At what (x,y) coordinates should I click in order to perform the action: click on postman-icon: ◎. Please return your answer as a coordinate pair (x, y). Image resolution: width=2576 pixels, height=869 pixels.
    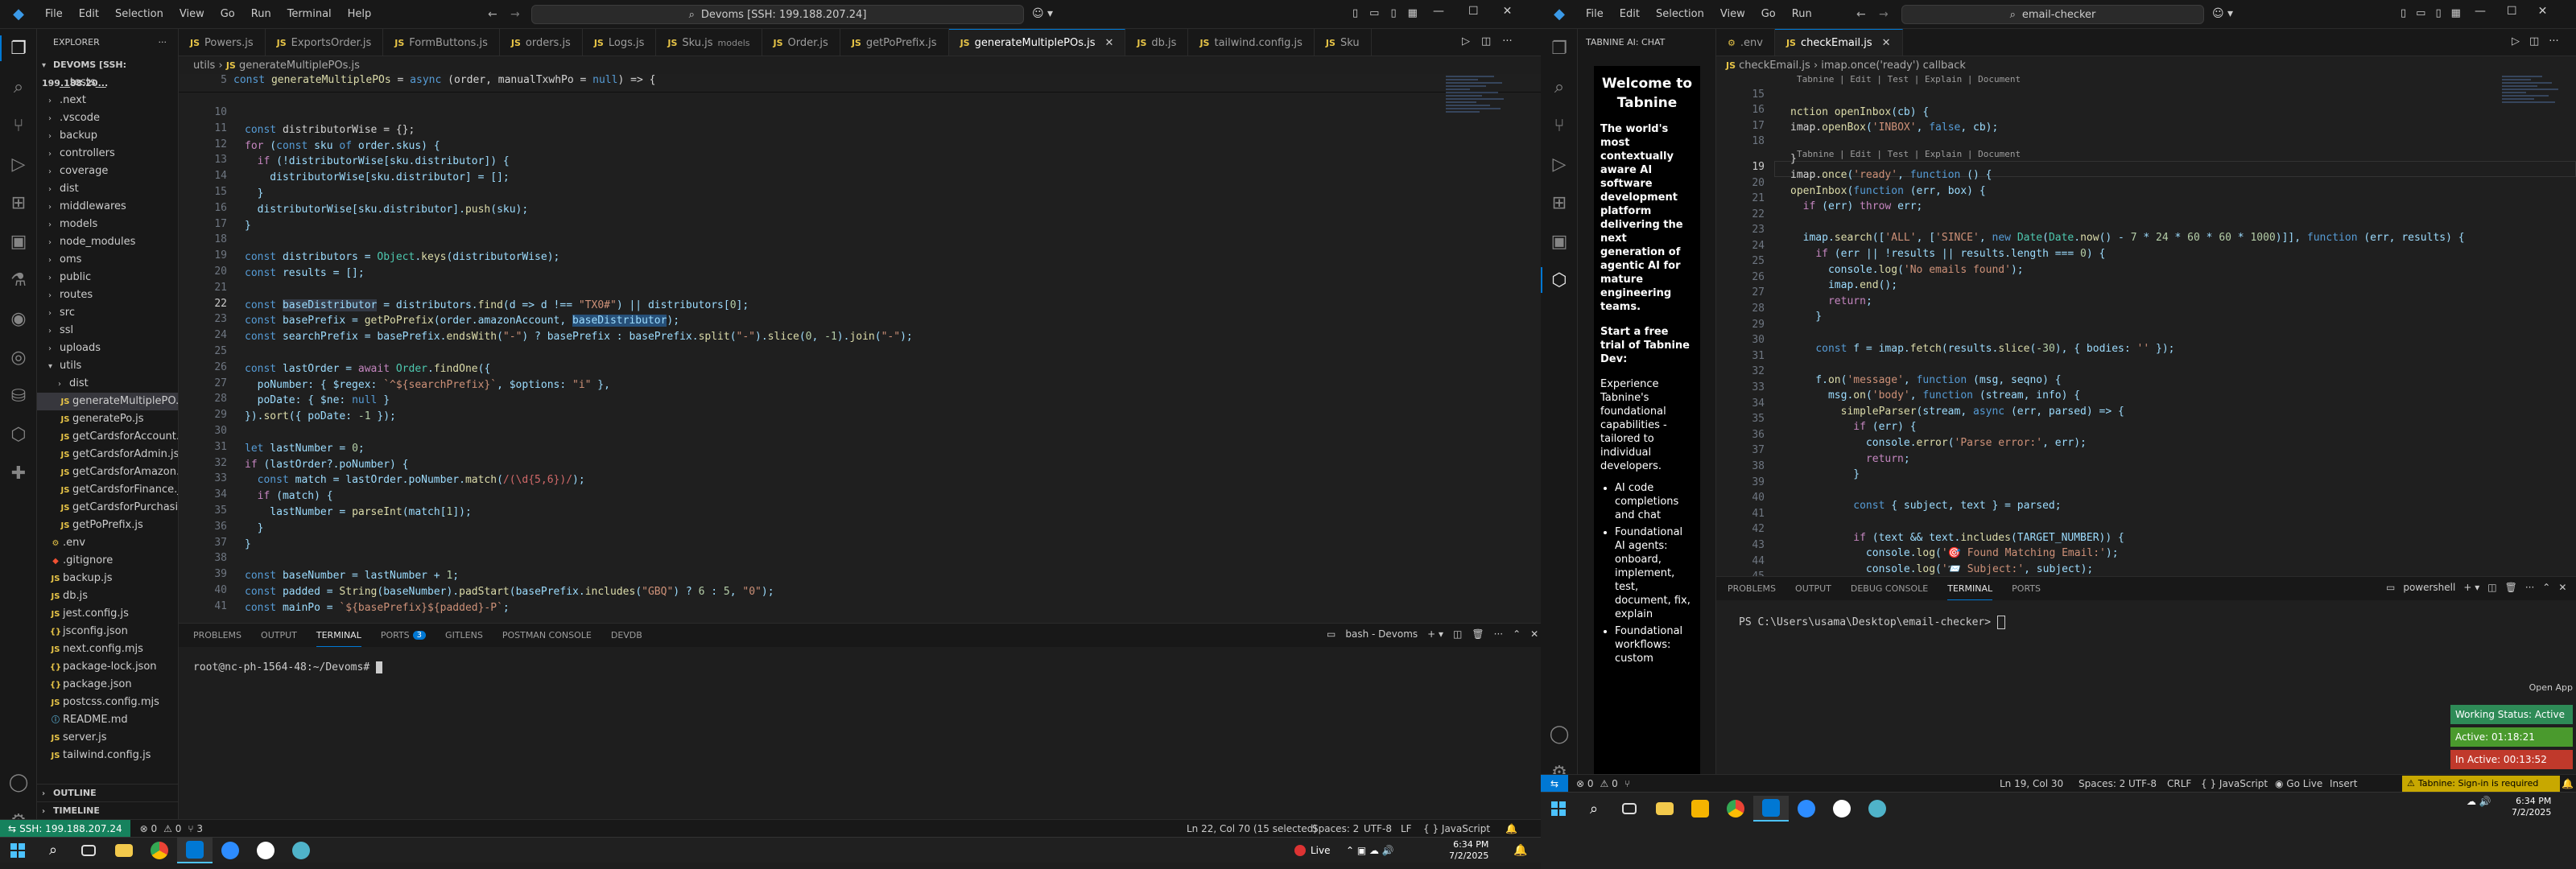
    Looking at the image, I should click on (18, 357).